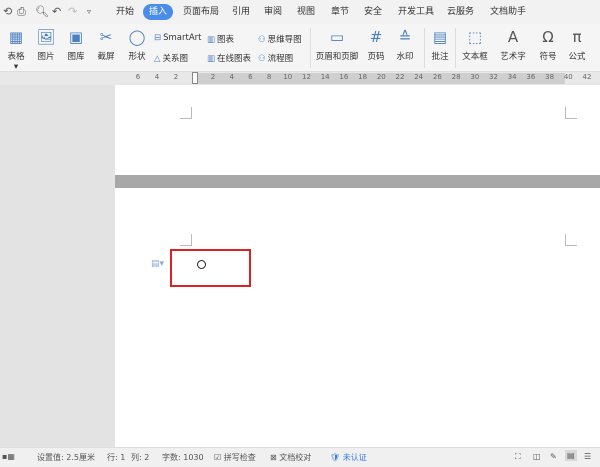 Image resolution: width=600 pixels, height=467 pixels. I want to click on picture-button: 🖼︎ 图片, so click(46, 44).